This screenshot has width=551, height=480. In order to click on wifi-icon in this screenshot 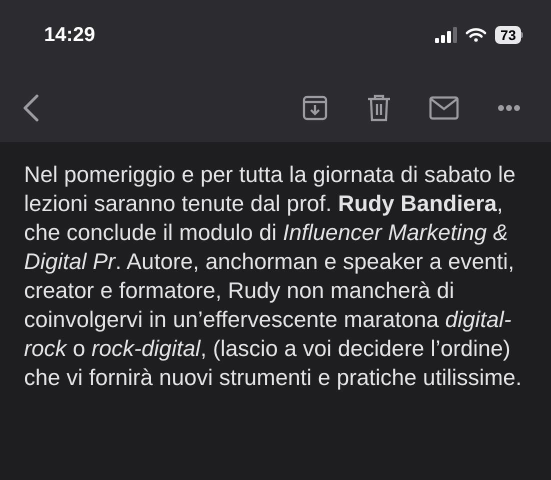, I will do `click(476, 35)`.